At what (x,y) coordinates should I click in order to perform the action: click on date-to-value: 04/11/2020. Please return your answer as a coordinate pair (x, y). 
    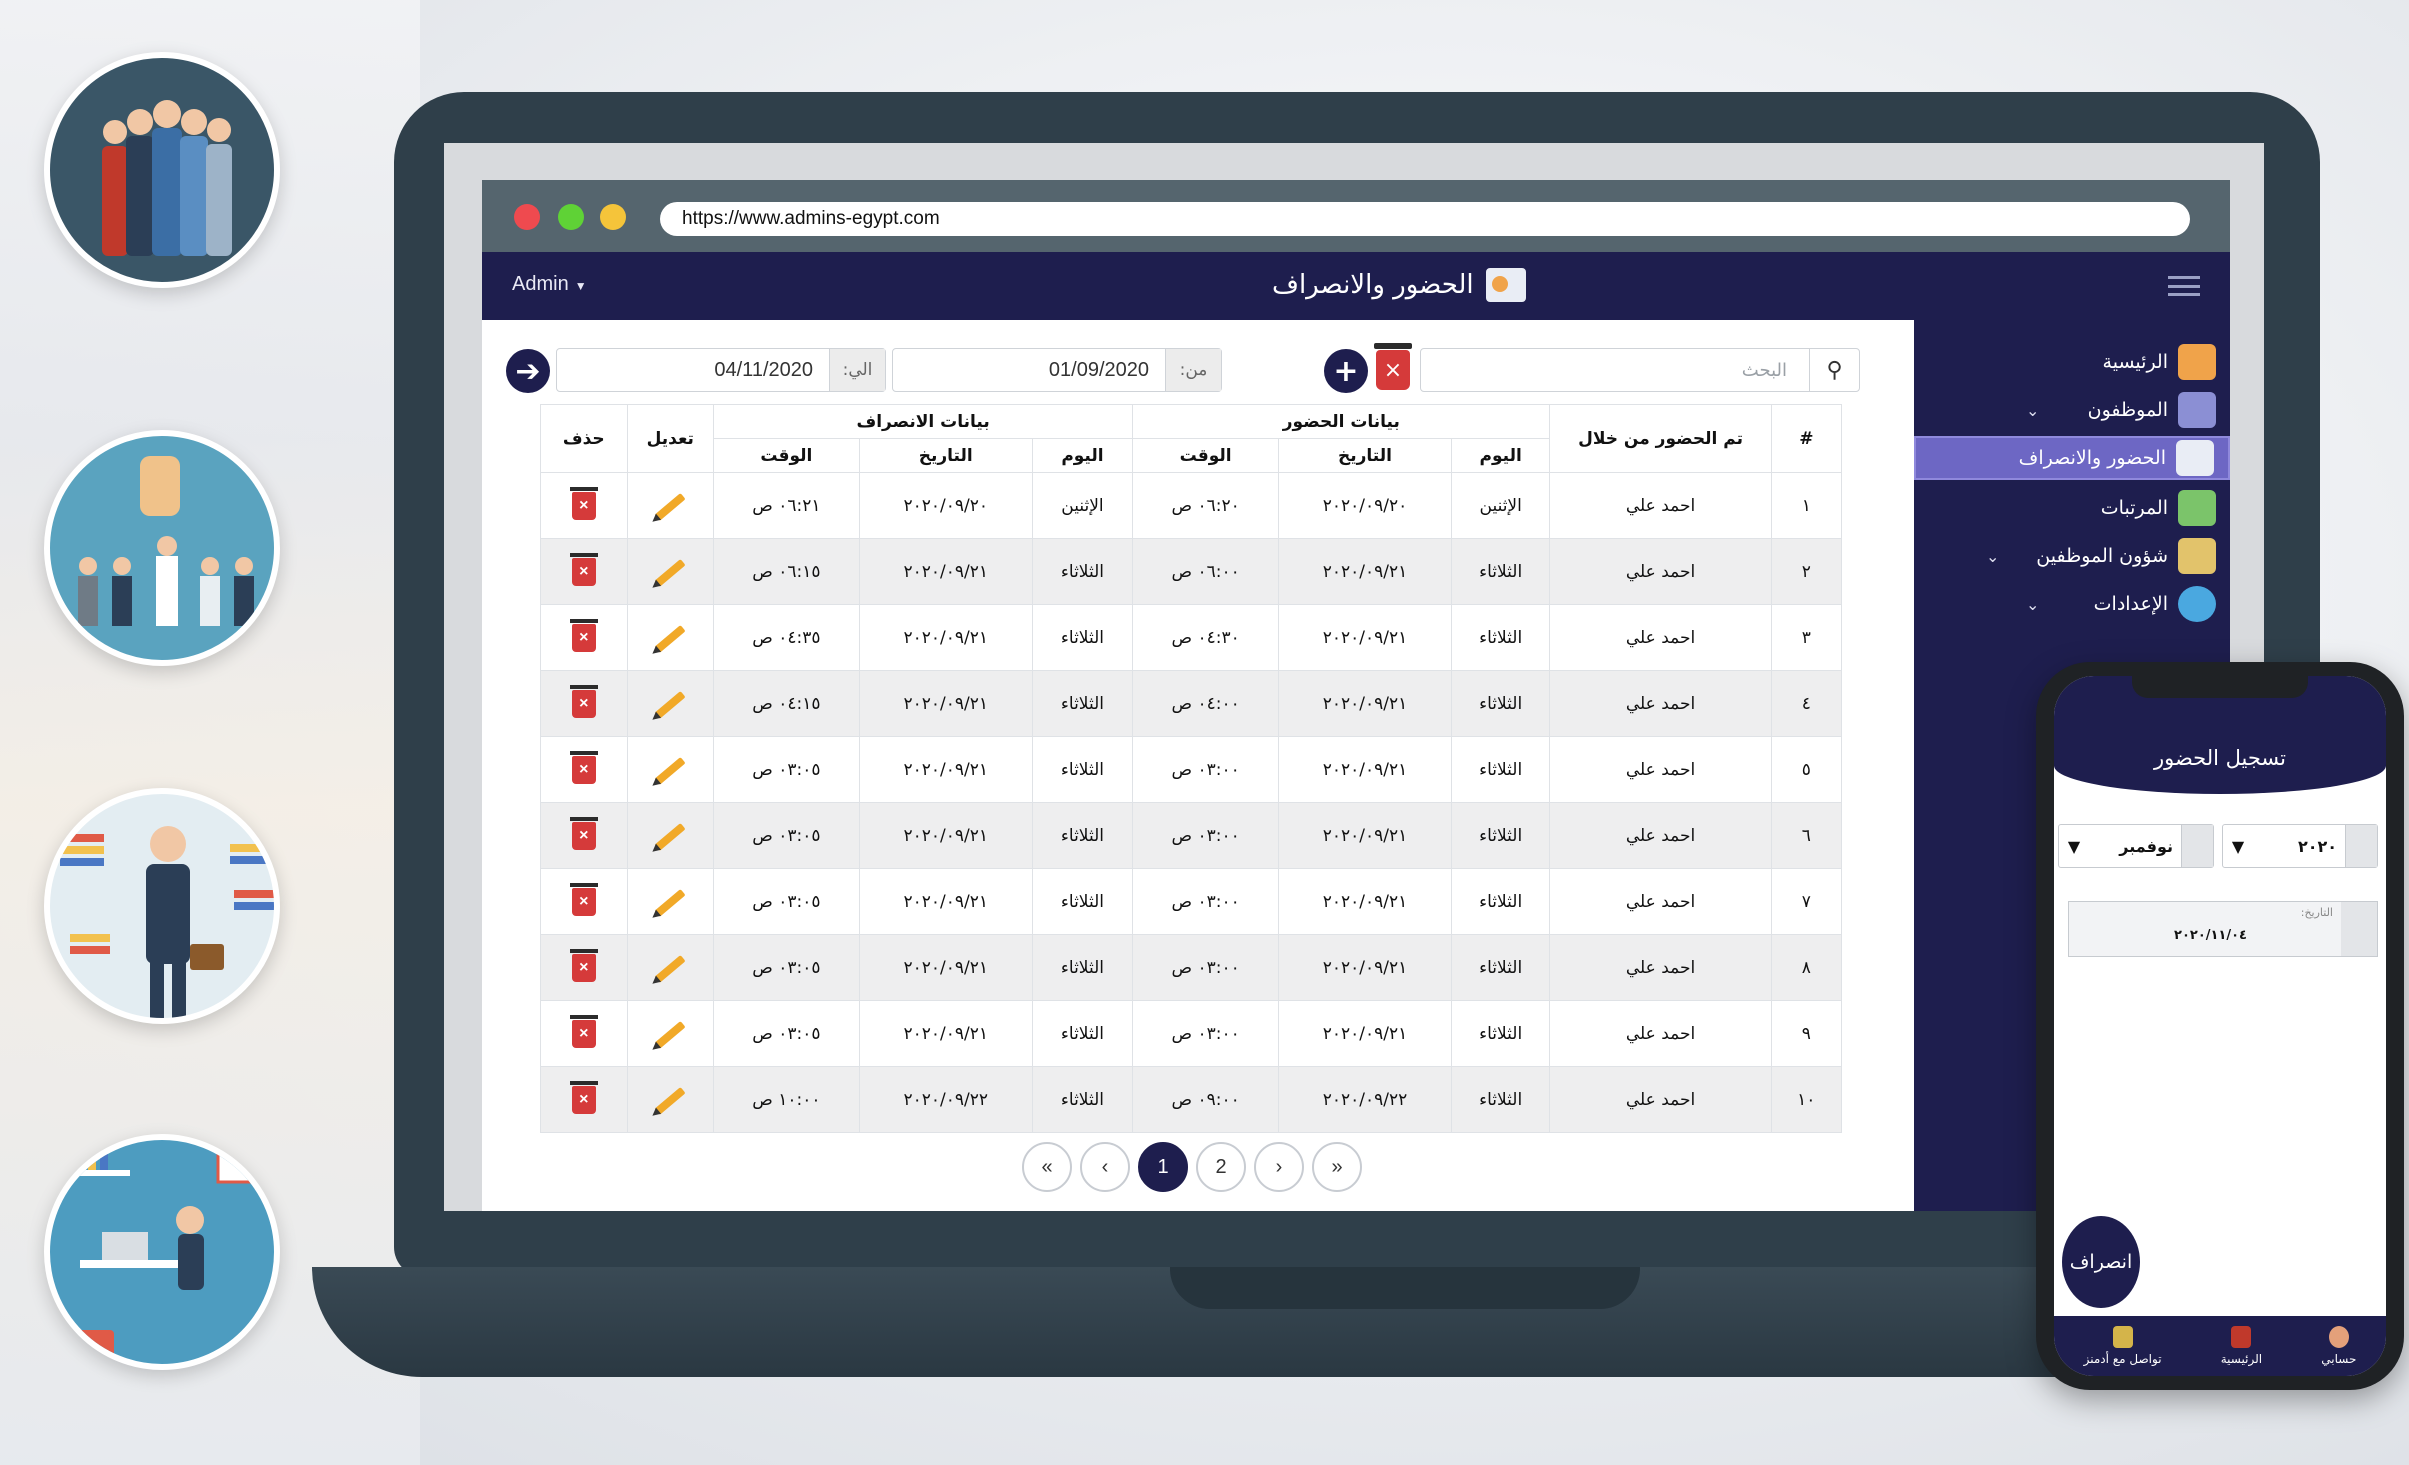
    Looking at the image, I should click on (763, 369).